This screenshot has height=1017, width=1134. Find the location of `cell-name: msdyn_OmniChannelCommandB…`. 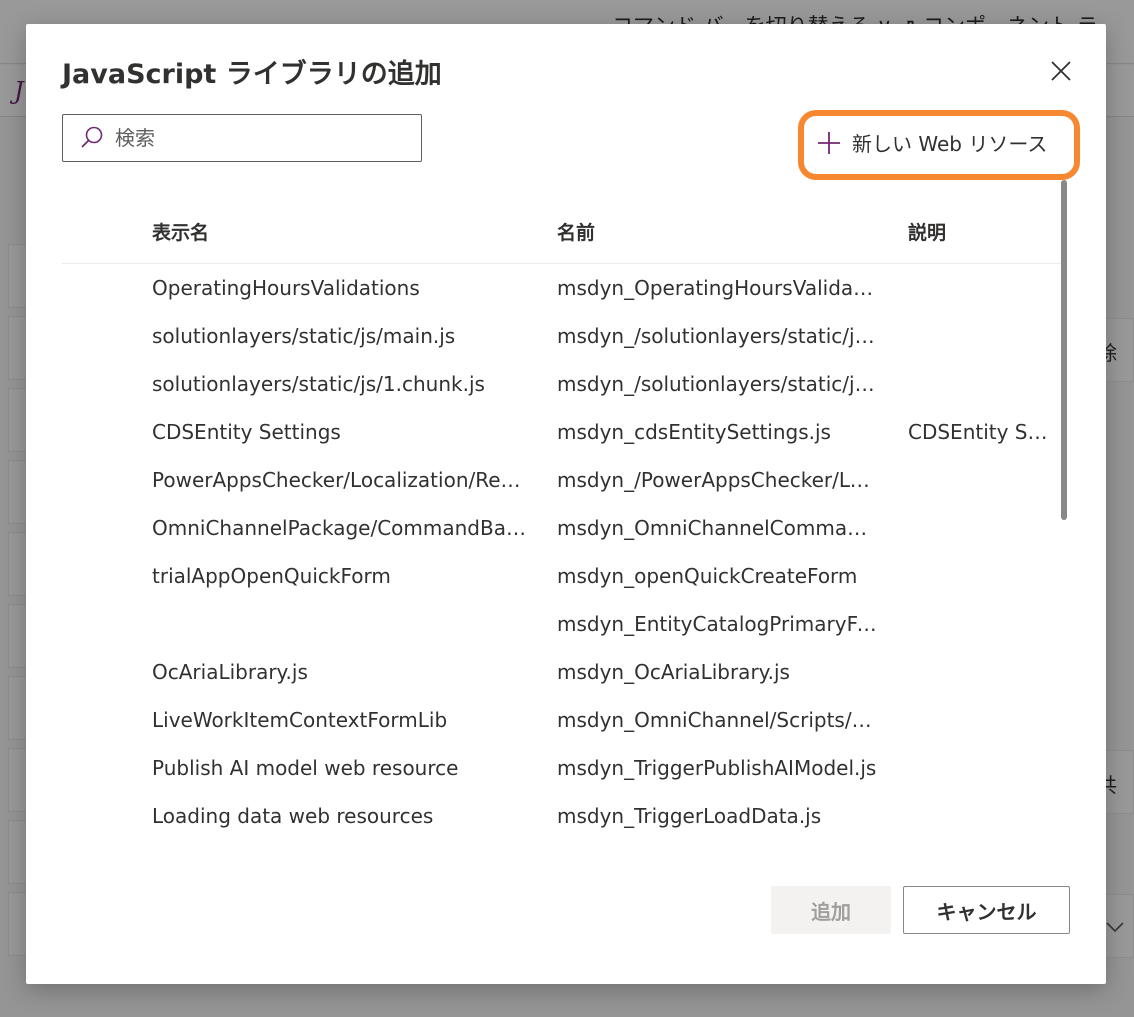

cell-name: msdyn_OmniChannelCommandB… is located at coordinates (718, 528).